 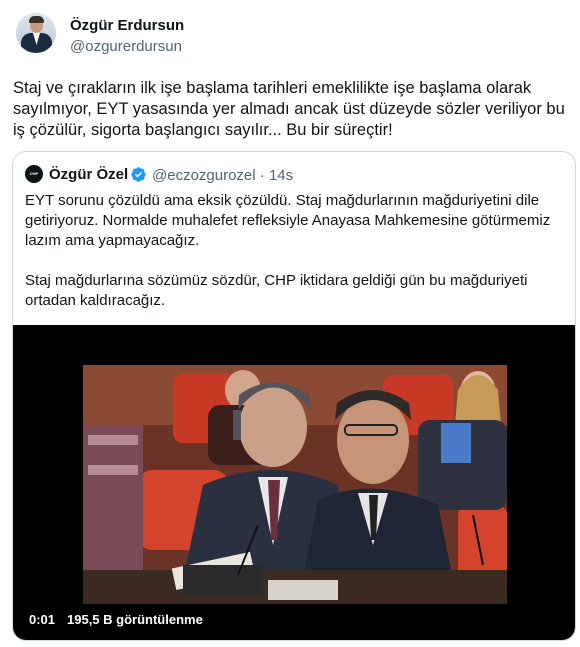 What do you see at coordinates (127, 25) in the screenshot?
I see `author-name: Özgür Erdursun` at bounding box center [127, 25].